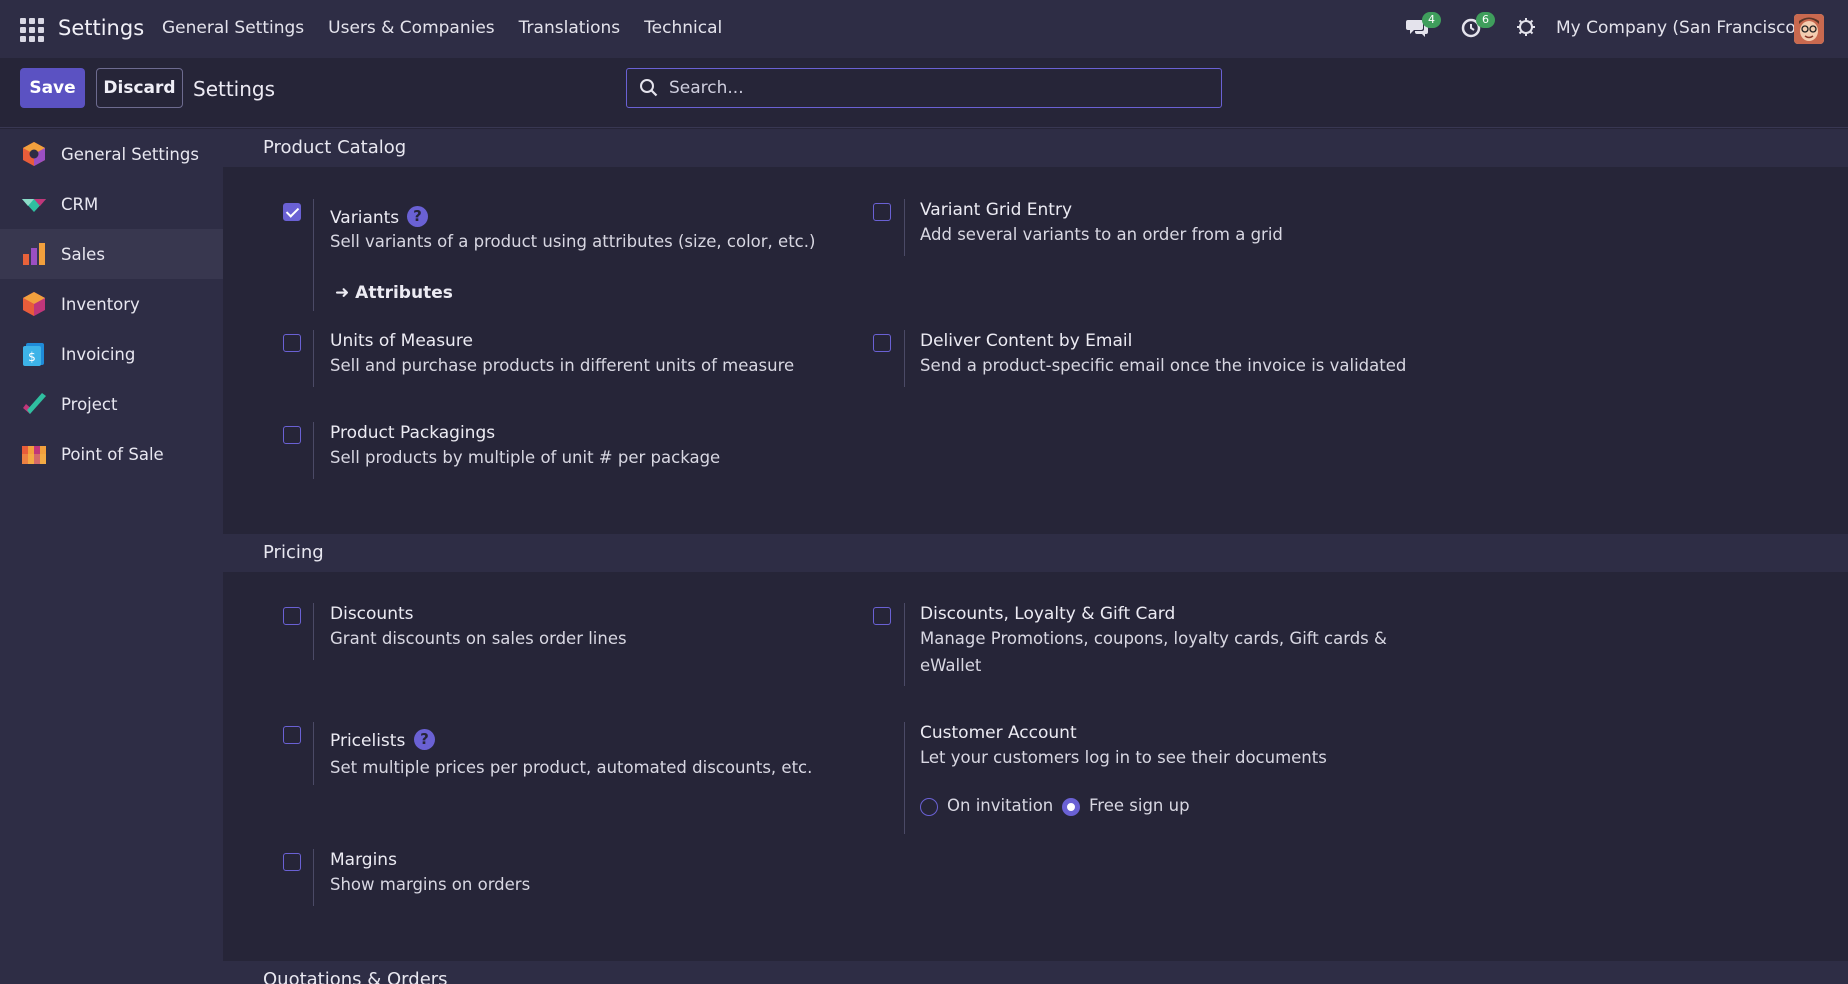 The height and width of the screenshot is (984, 1848). What do you see at coordinates (649, 88) in the screenshot?
I see `search-icon` at bounding box center [649, 88].